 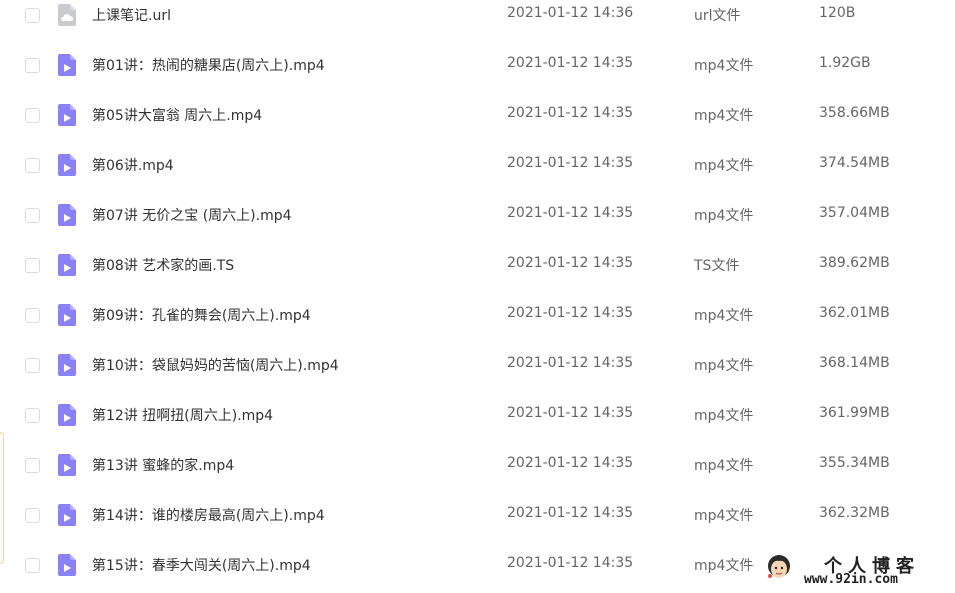 I want to click on file-size: 389.62MB, so click(x=854, y=263).